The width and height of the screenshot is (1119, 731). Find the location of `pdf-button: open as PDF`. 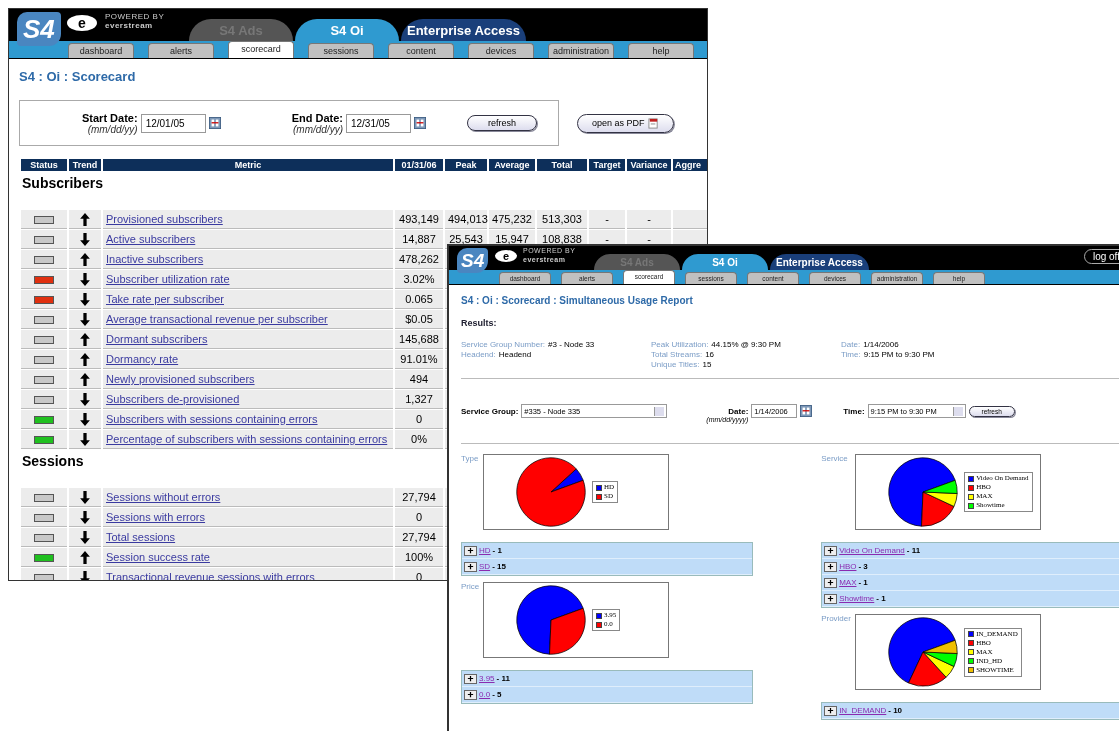

pdf-button: open as PDF is located at coordinates (625, 123).